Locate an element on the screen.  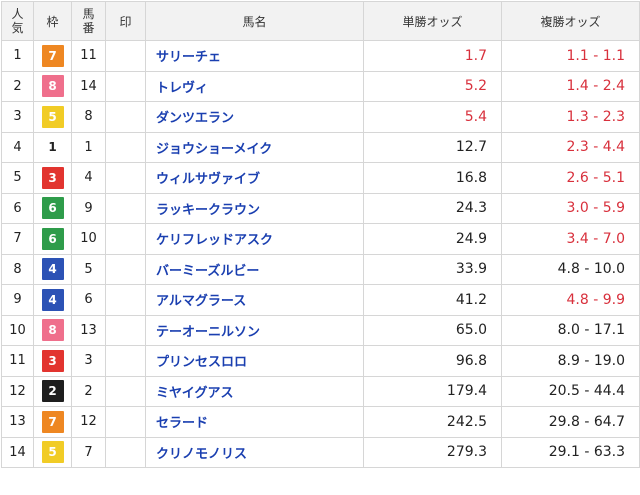
waku-badge: 2 is located at coordinates (52, 391).